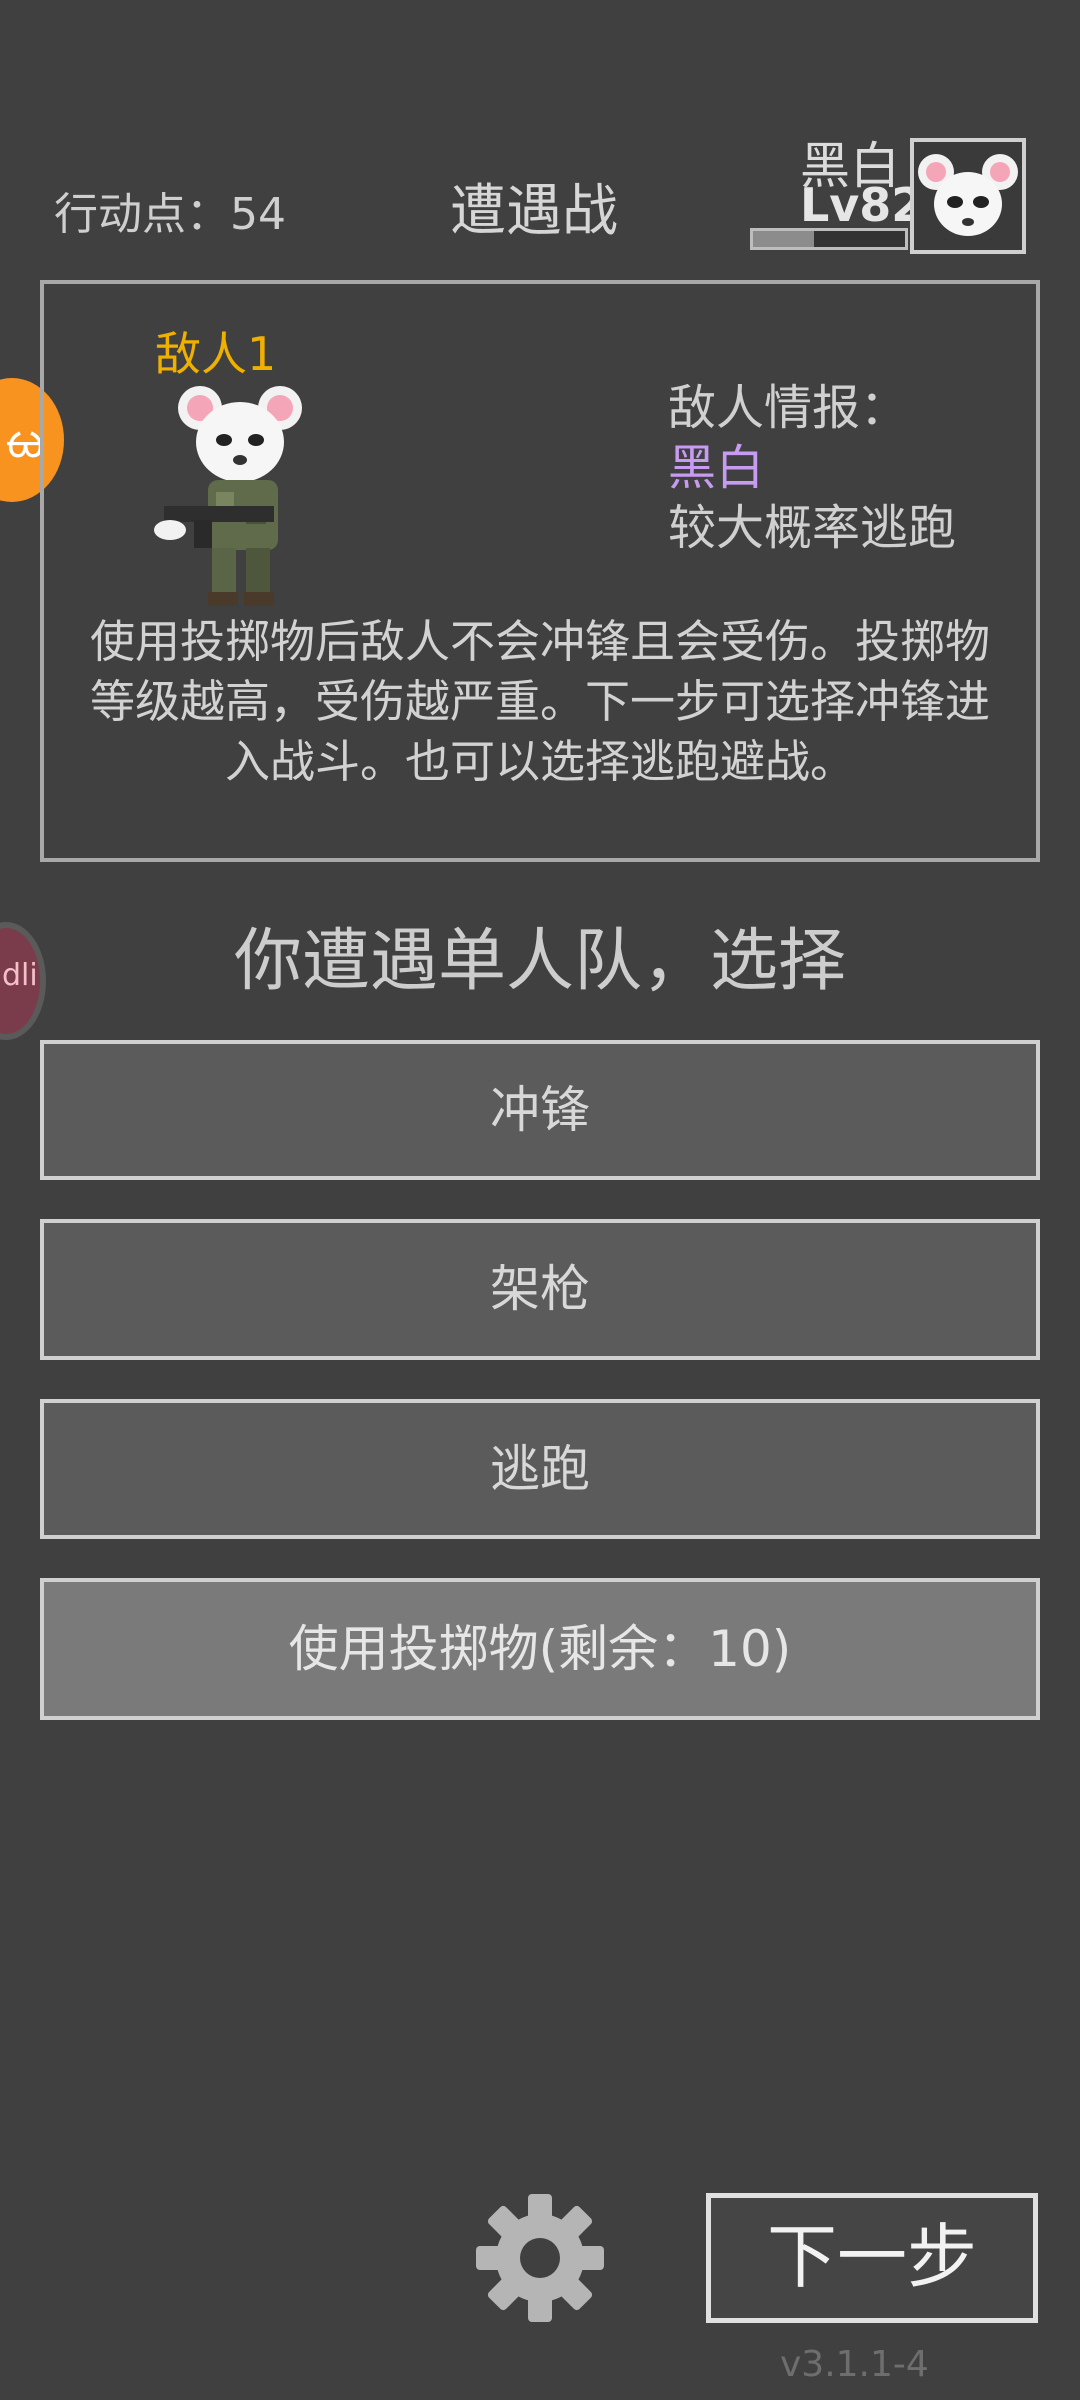 The height and width of the screenshot is (2400, 1080). What do you see at coordinates (829, 239) in the screenshot?
I see `player-xp-bar` at bounding box center [829, 239].